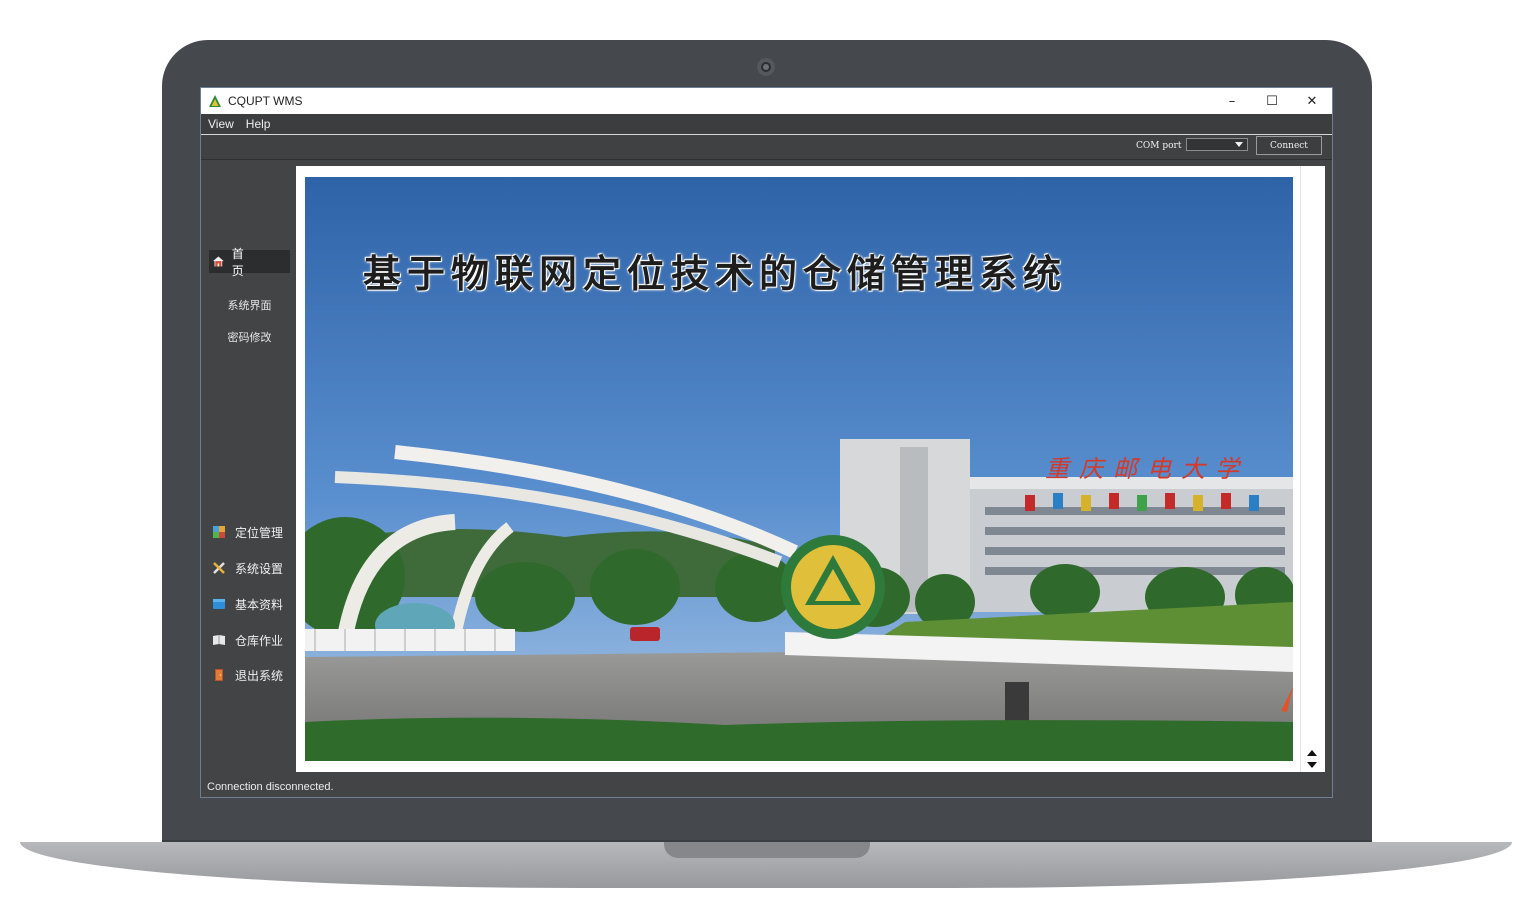 This screenshot has width=1540, height=923. What do you see at coordinates (259, 604) in the screenshot?
I see `sidebar-item-basic-data-label: 基本资料` at bounding box center [259, 604].